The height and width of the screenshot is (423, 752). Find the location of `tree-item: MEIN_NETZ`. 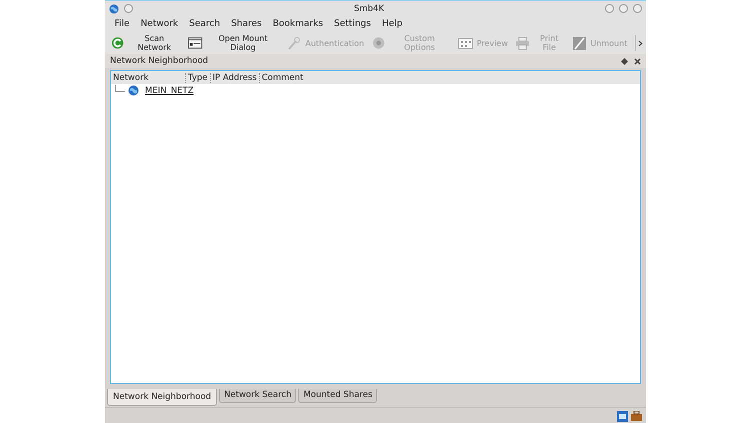

tree-item: MEIN_NETZ is located at coordinates (169, 91).